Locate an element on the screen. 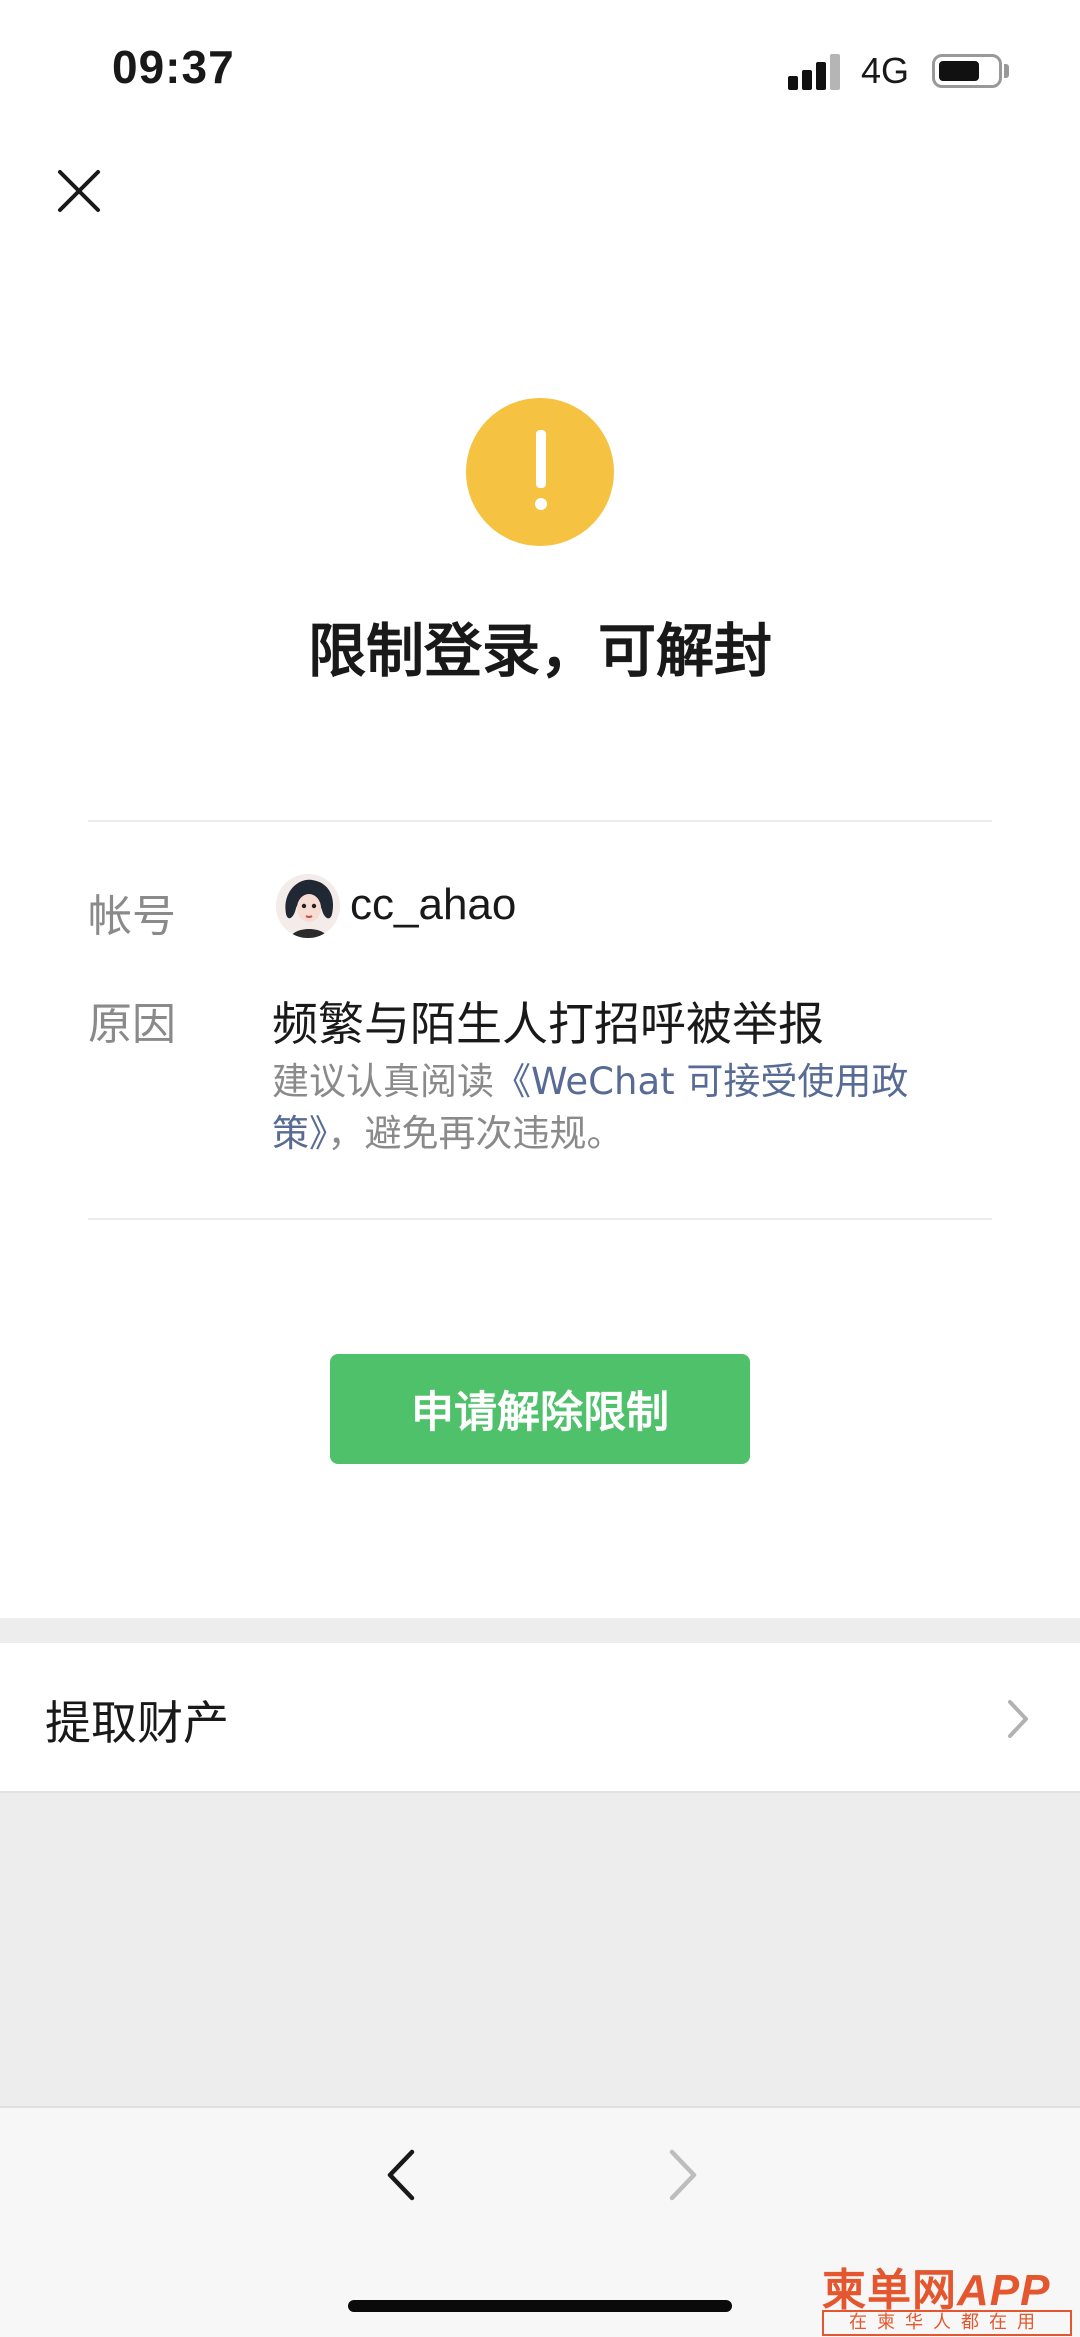 The image size is (1080, 2337). network-type: 4G is located at coordinates (885, 70).